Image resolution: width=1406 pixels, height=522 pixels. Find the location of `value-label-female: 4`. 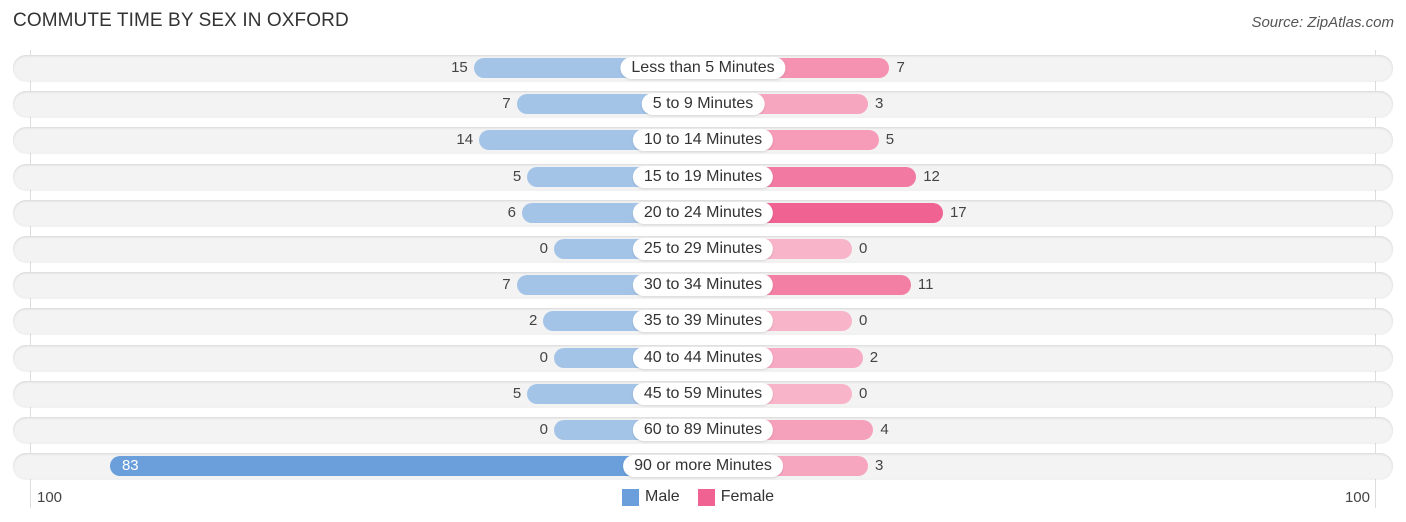

value-label-female: 4 is located at coordinates (884, 429).